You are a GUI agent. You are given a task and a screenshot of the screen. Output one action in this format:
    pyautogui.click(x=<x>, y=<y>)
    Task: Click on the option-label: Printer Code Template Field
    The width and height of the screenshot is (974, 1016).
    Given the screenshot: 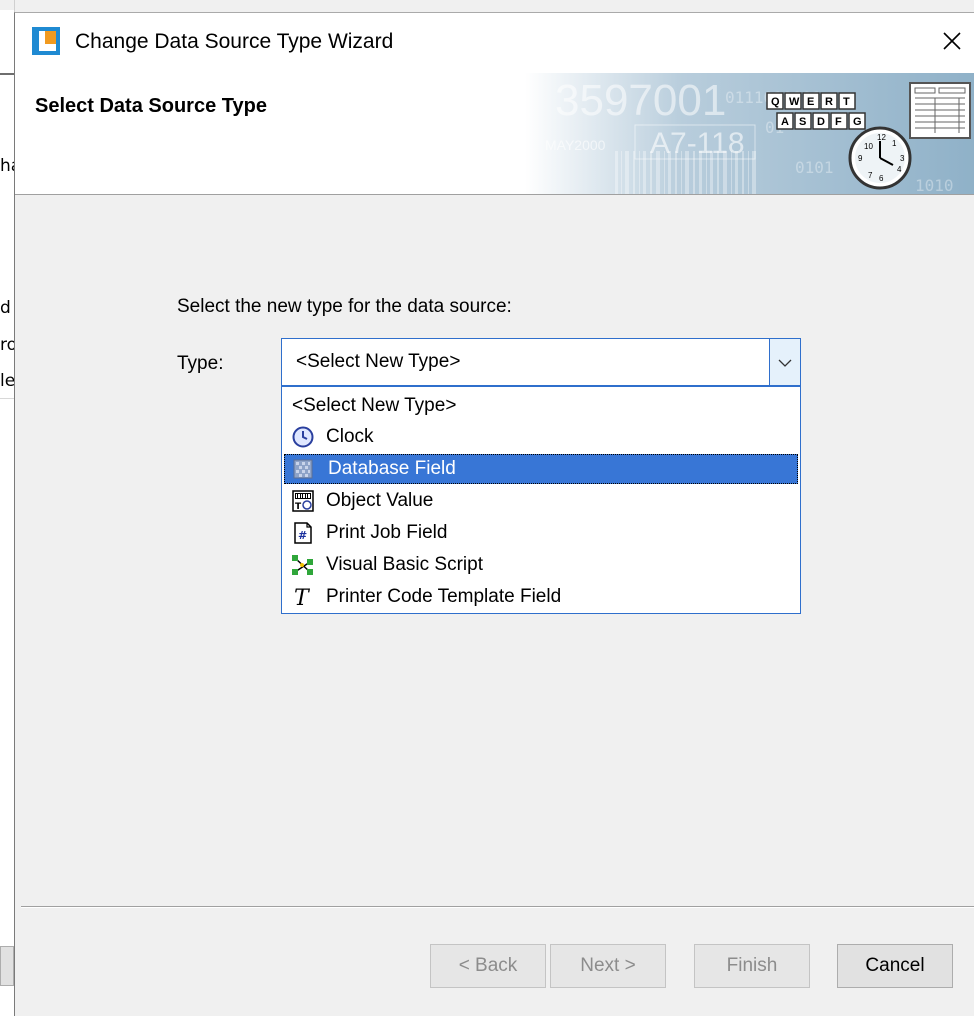 What is the action you would take?
    pyautogui.click(x=444, y=596)
    